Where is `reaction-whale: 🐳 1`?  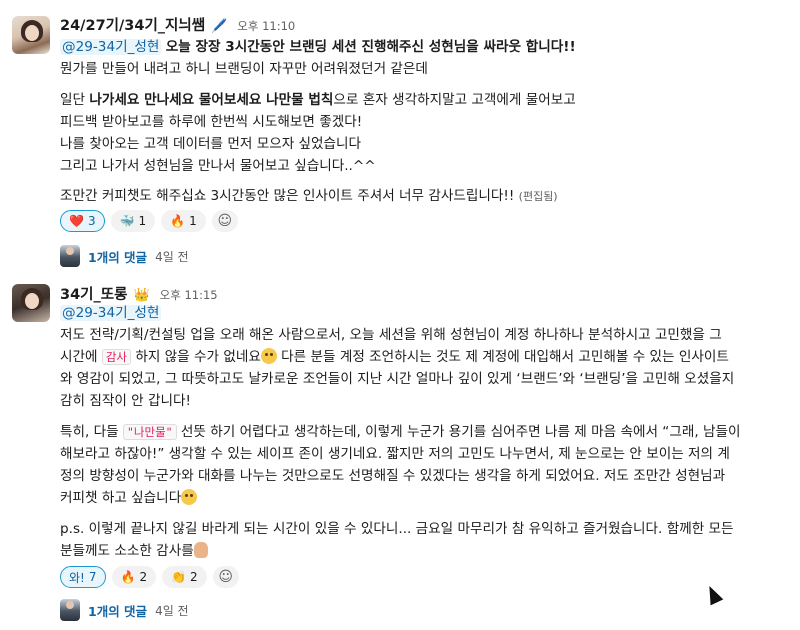
reaction-whale: 🐳 1 is located at coordinates (133, 221).